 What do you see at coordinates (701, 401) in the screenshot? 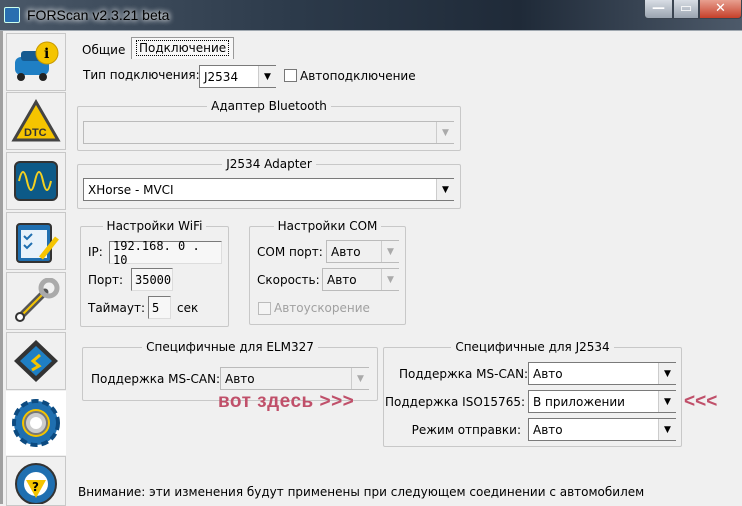
I see `annotation-right: <<<` at bounding box center [701, 401].